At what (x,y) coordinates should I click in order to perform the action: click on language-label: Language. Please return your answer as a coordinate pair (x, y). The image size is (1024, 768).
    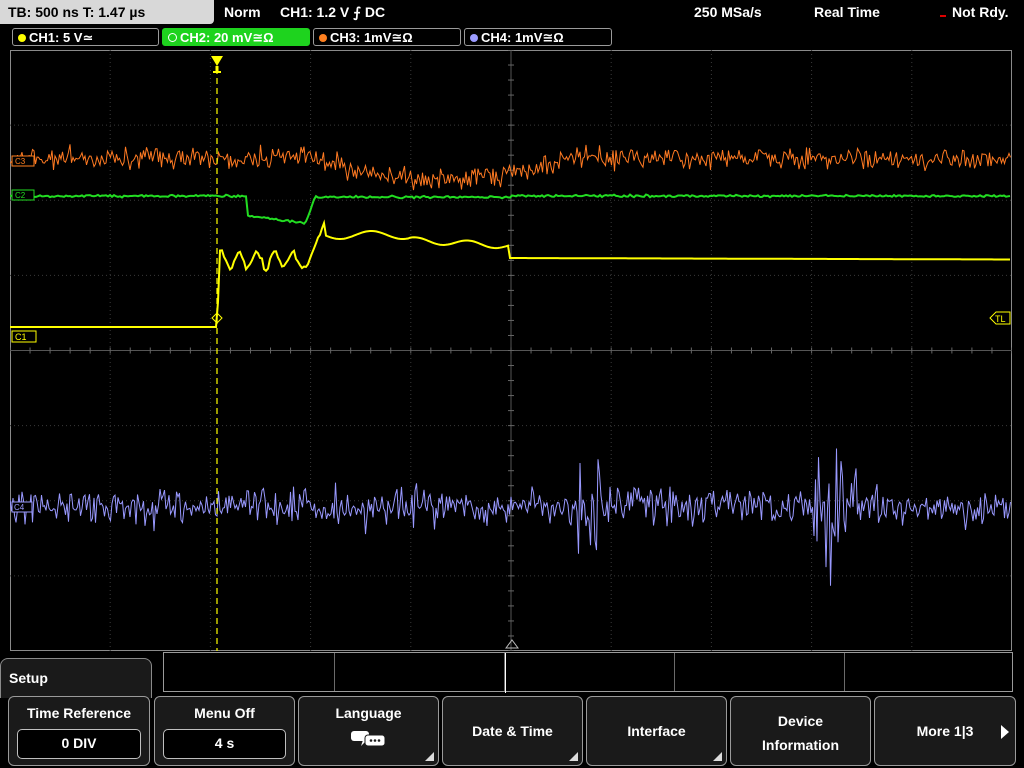
    Looking at the image, I should click on (368, 713).